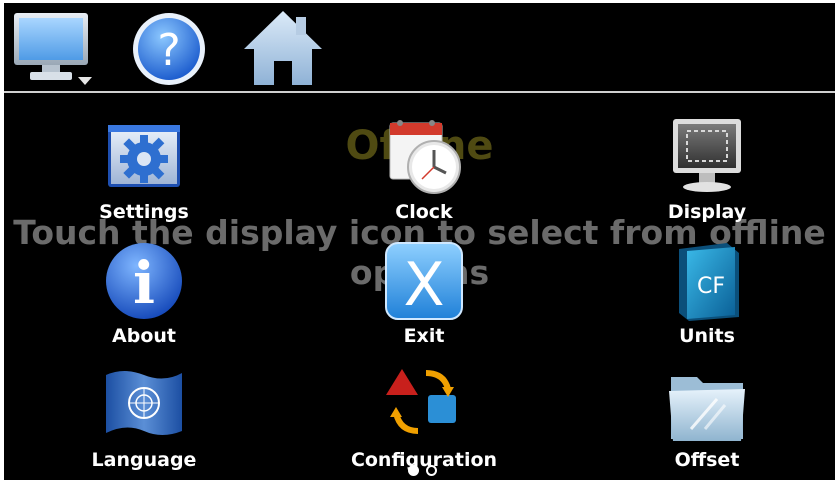 The width and height of the screenshot is (839, 483). Describe the element at coordinates (707, 336) in the screenshot. I see `menu-item-label: Units` at that location.